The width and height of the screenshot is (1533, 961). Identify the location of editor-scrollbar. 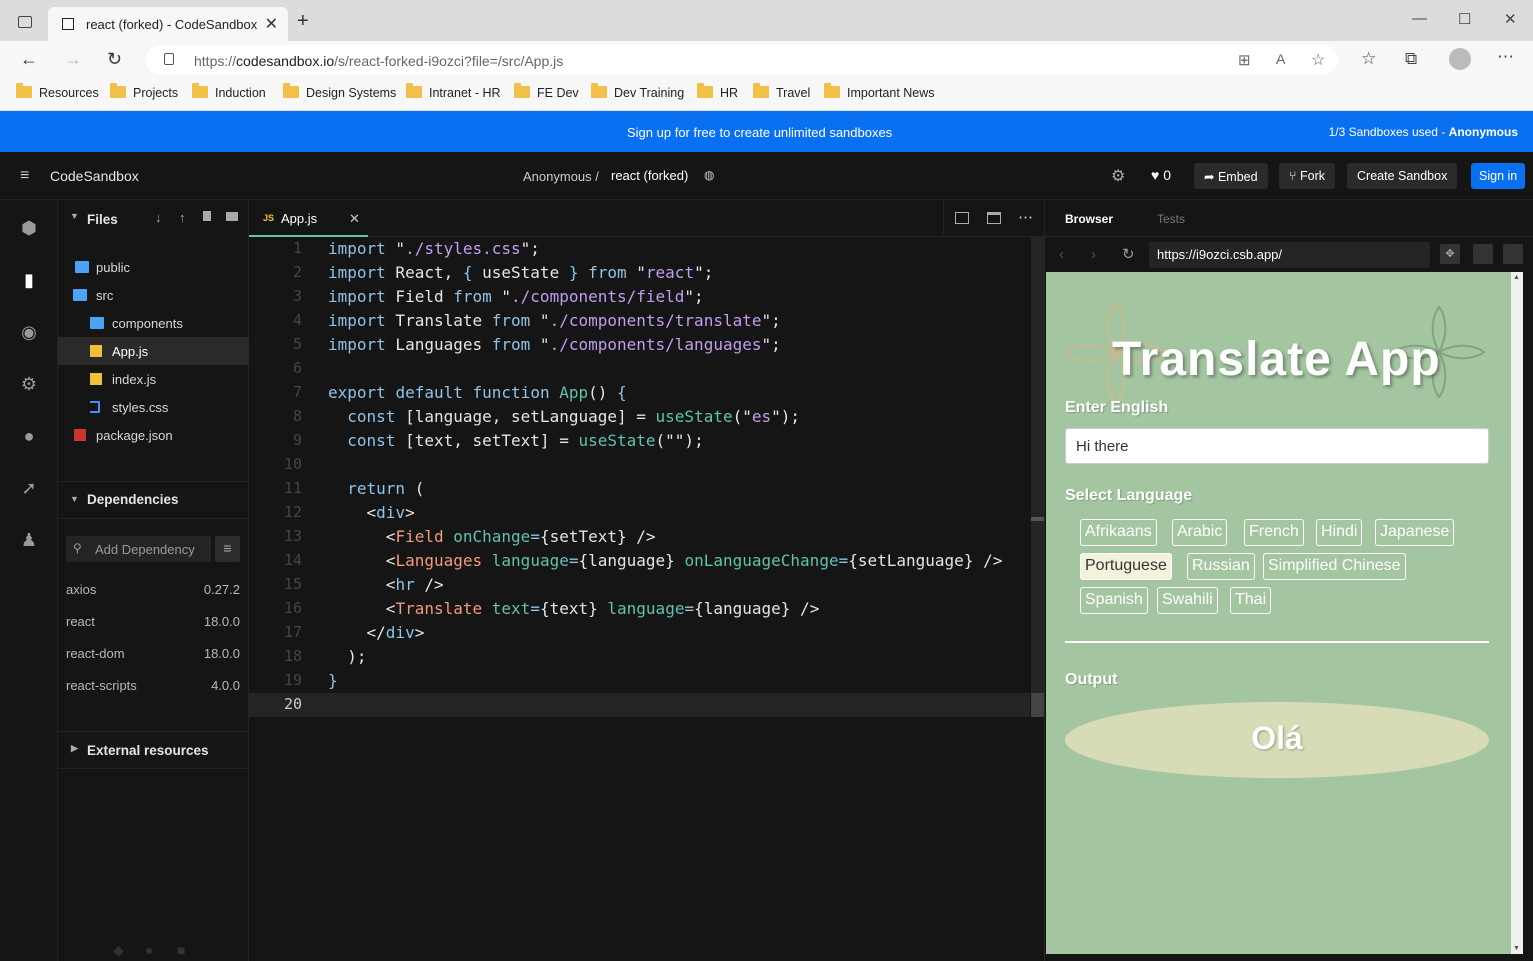
(1037, 465).